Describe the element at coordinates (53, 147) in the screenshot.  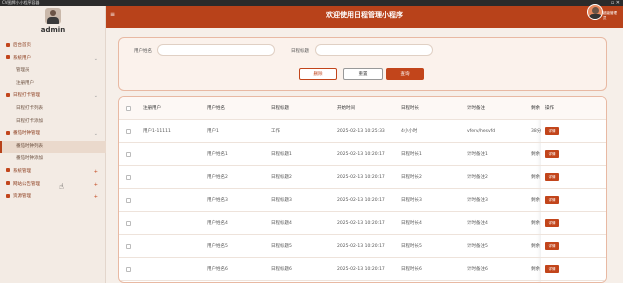
I see `sidebar-item: 番茄时钟列表` at that location.